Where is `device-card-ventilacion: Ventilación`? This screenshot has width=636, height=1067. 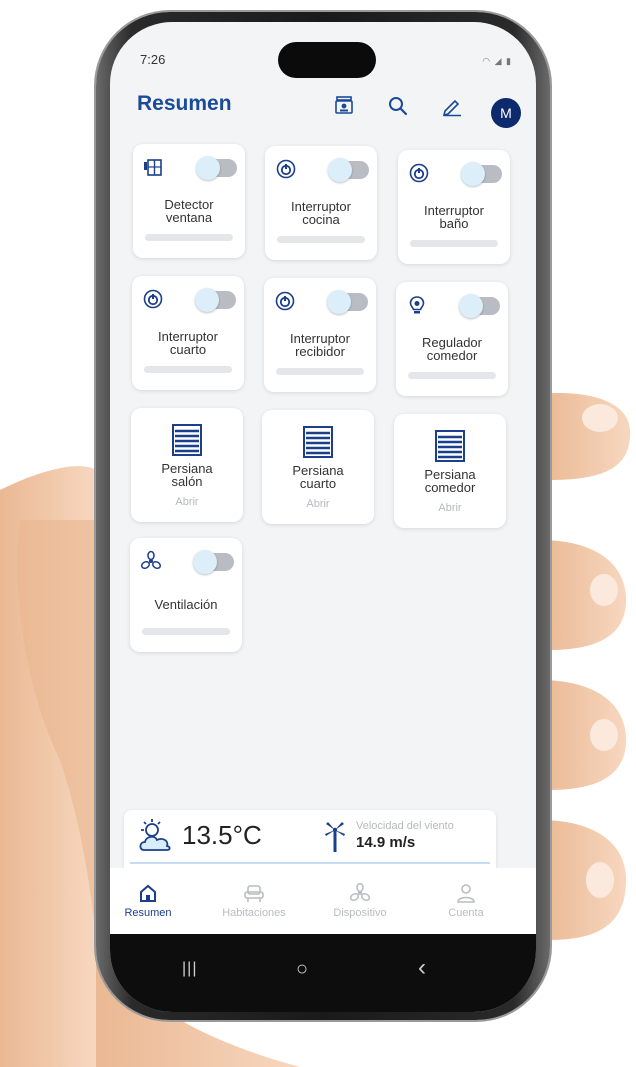 device-card-ventilacion: Ventilación is located at coordinates (186, 595).